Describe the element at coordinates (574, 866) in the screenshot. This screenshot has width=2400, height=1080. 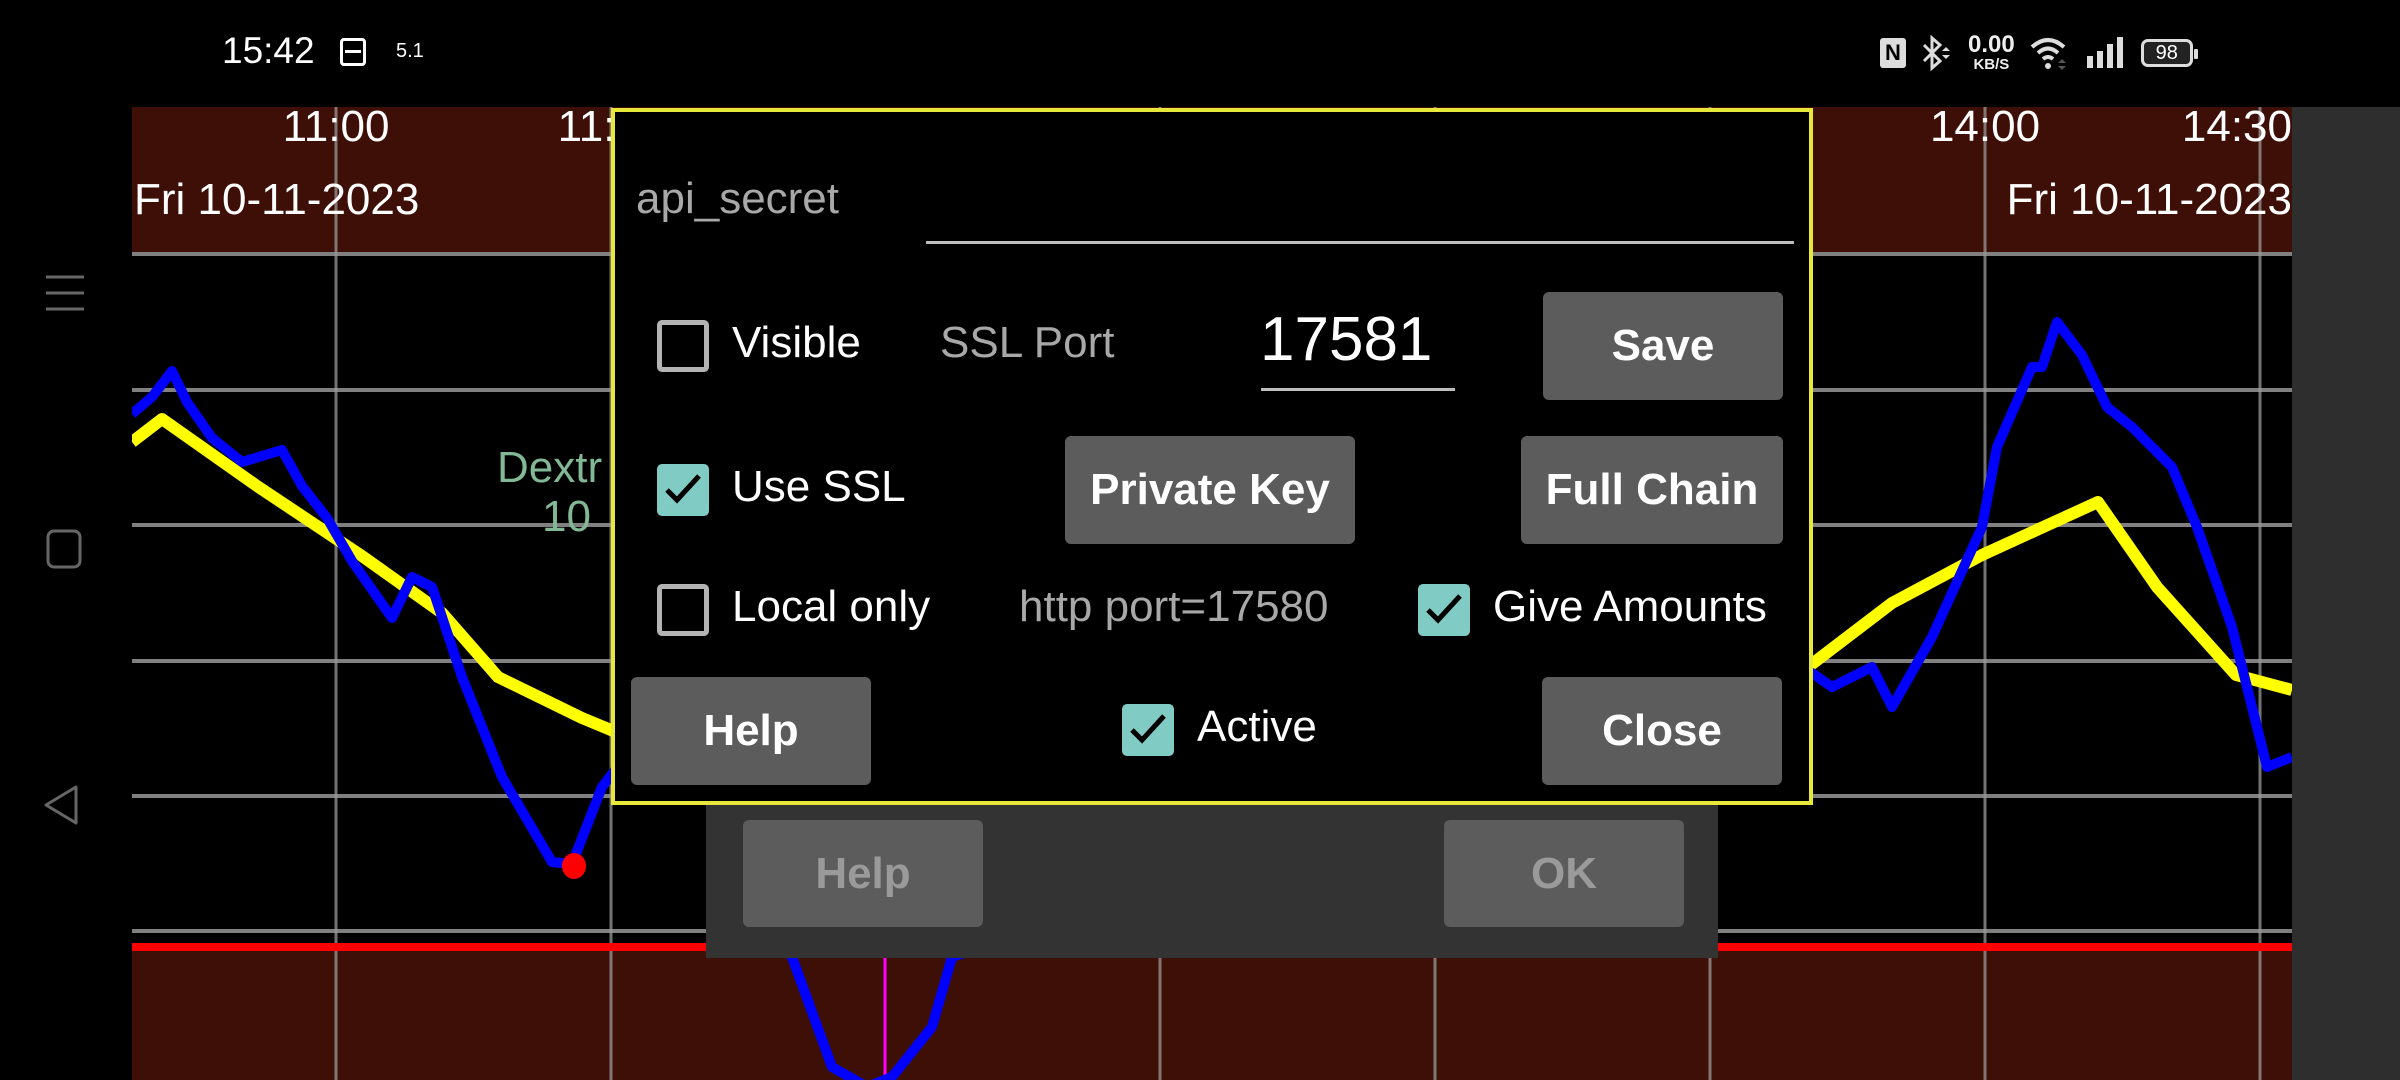
I see `selected-point-marker` at that location.